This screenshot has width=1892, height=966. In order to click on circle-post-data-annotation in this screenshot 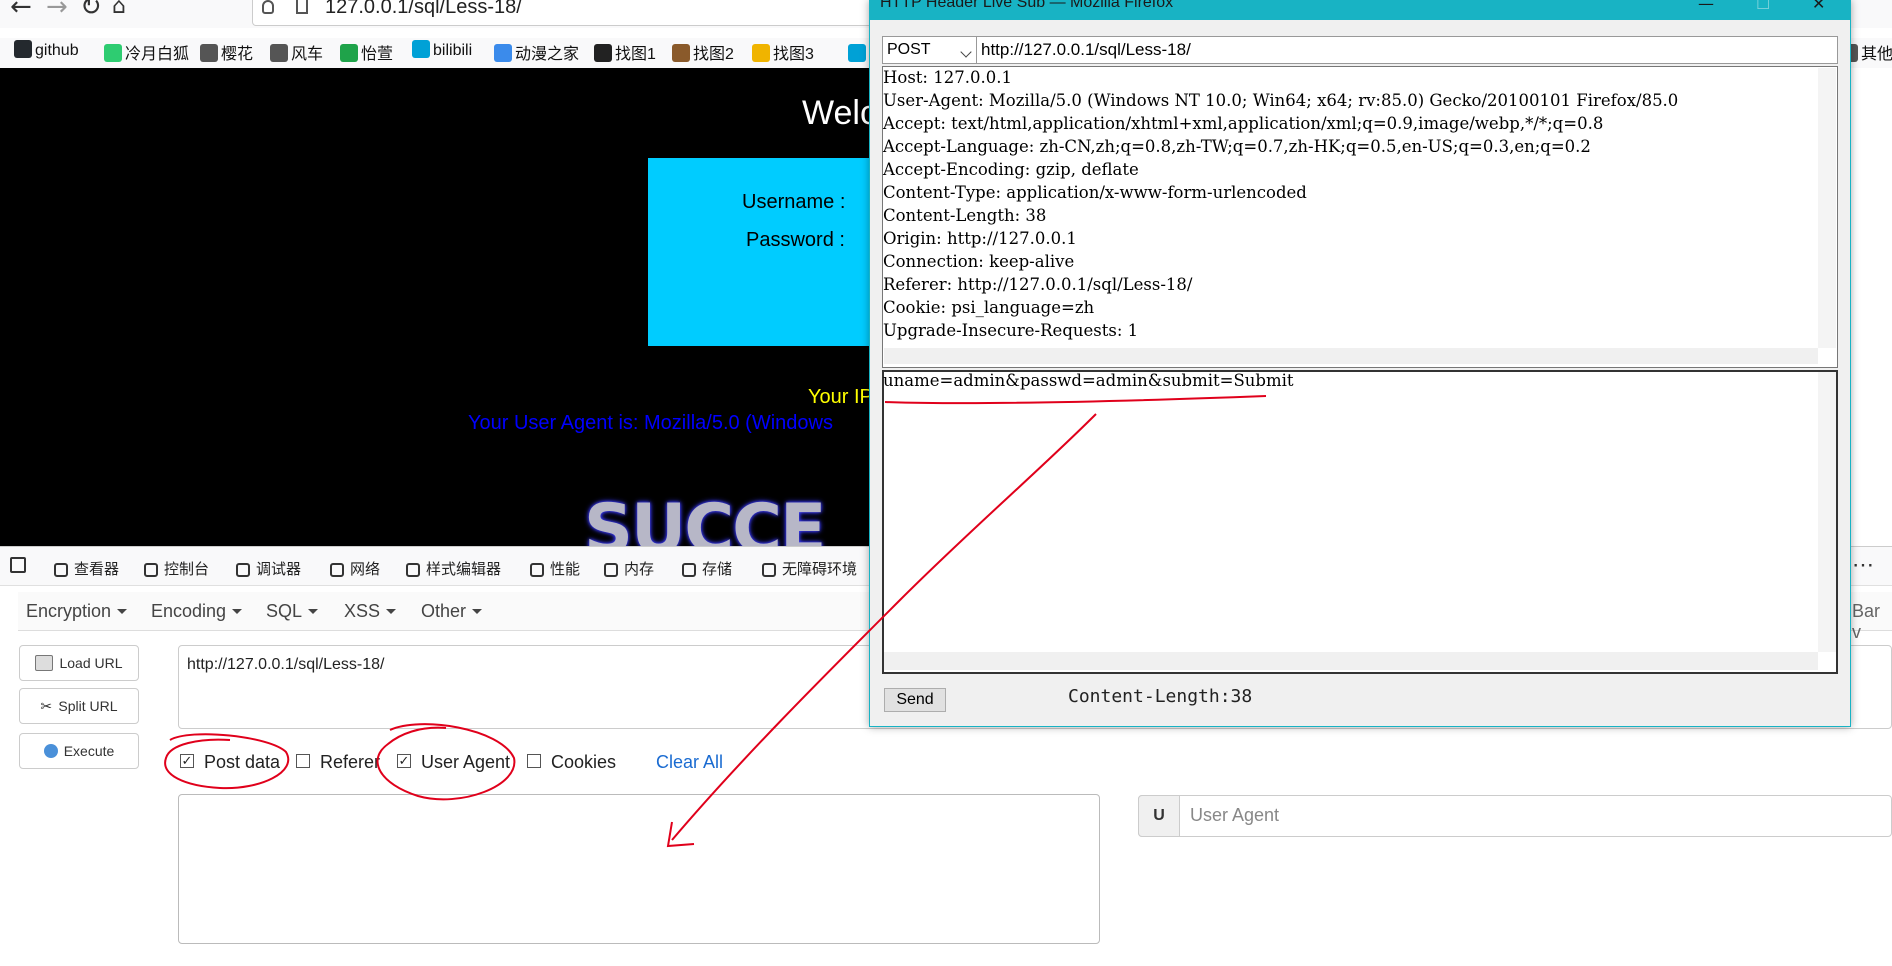, I will do `click(227, 761)`.